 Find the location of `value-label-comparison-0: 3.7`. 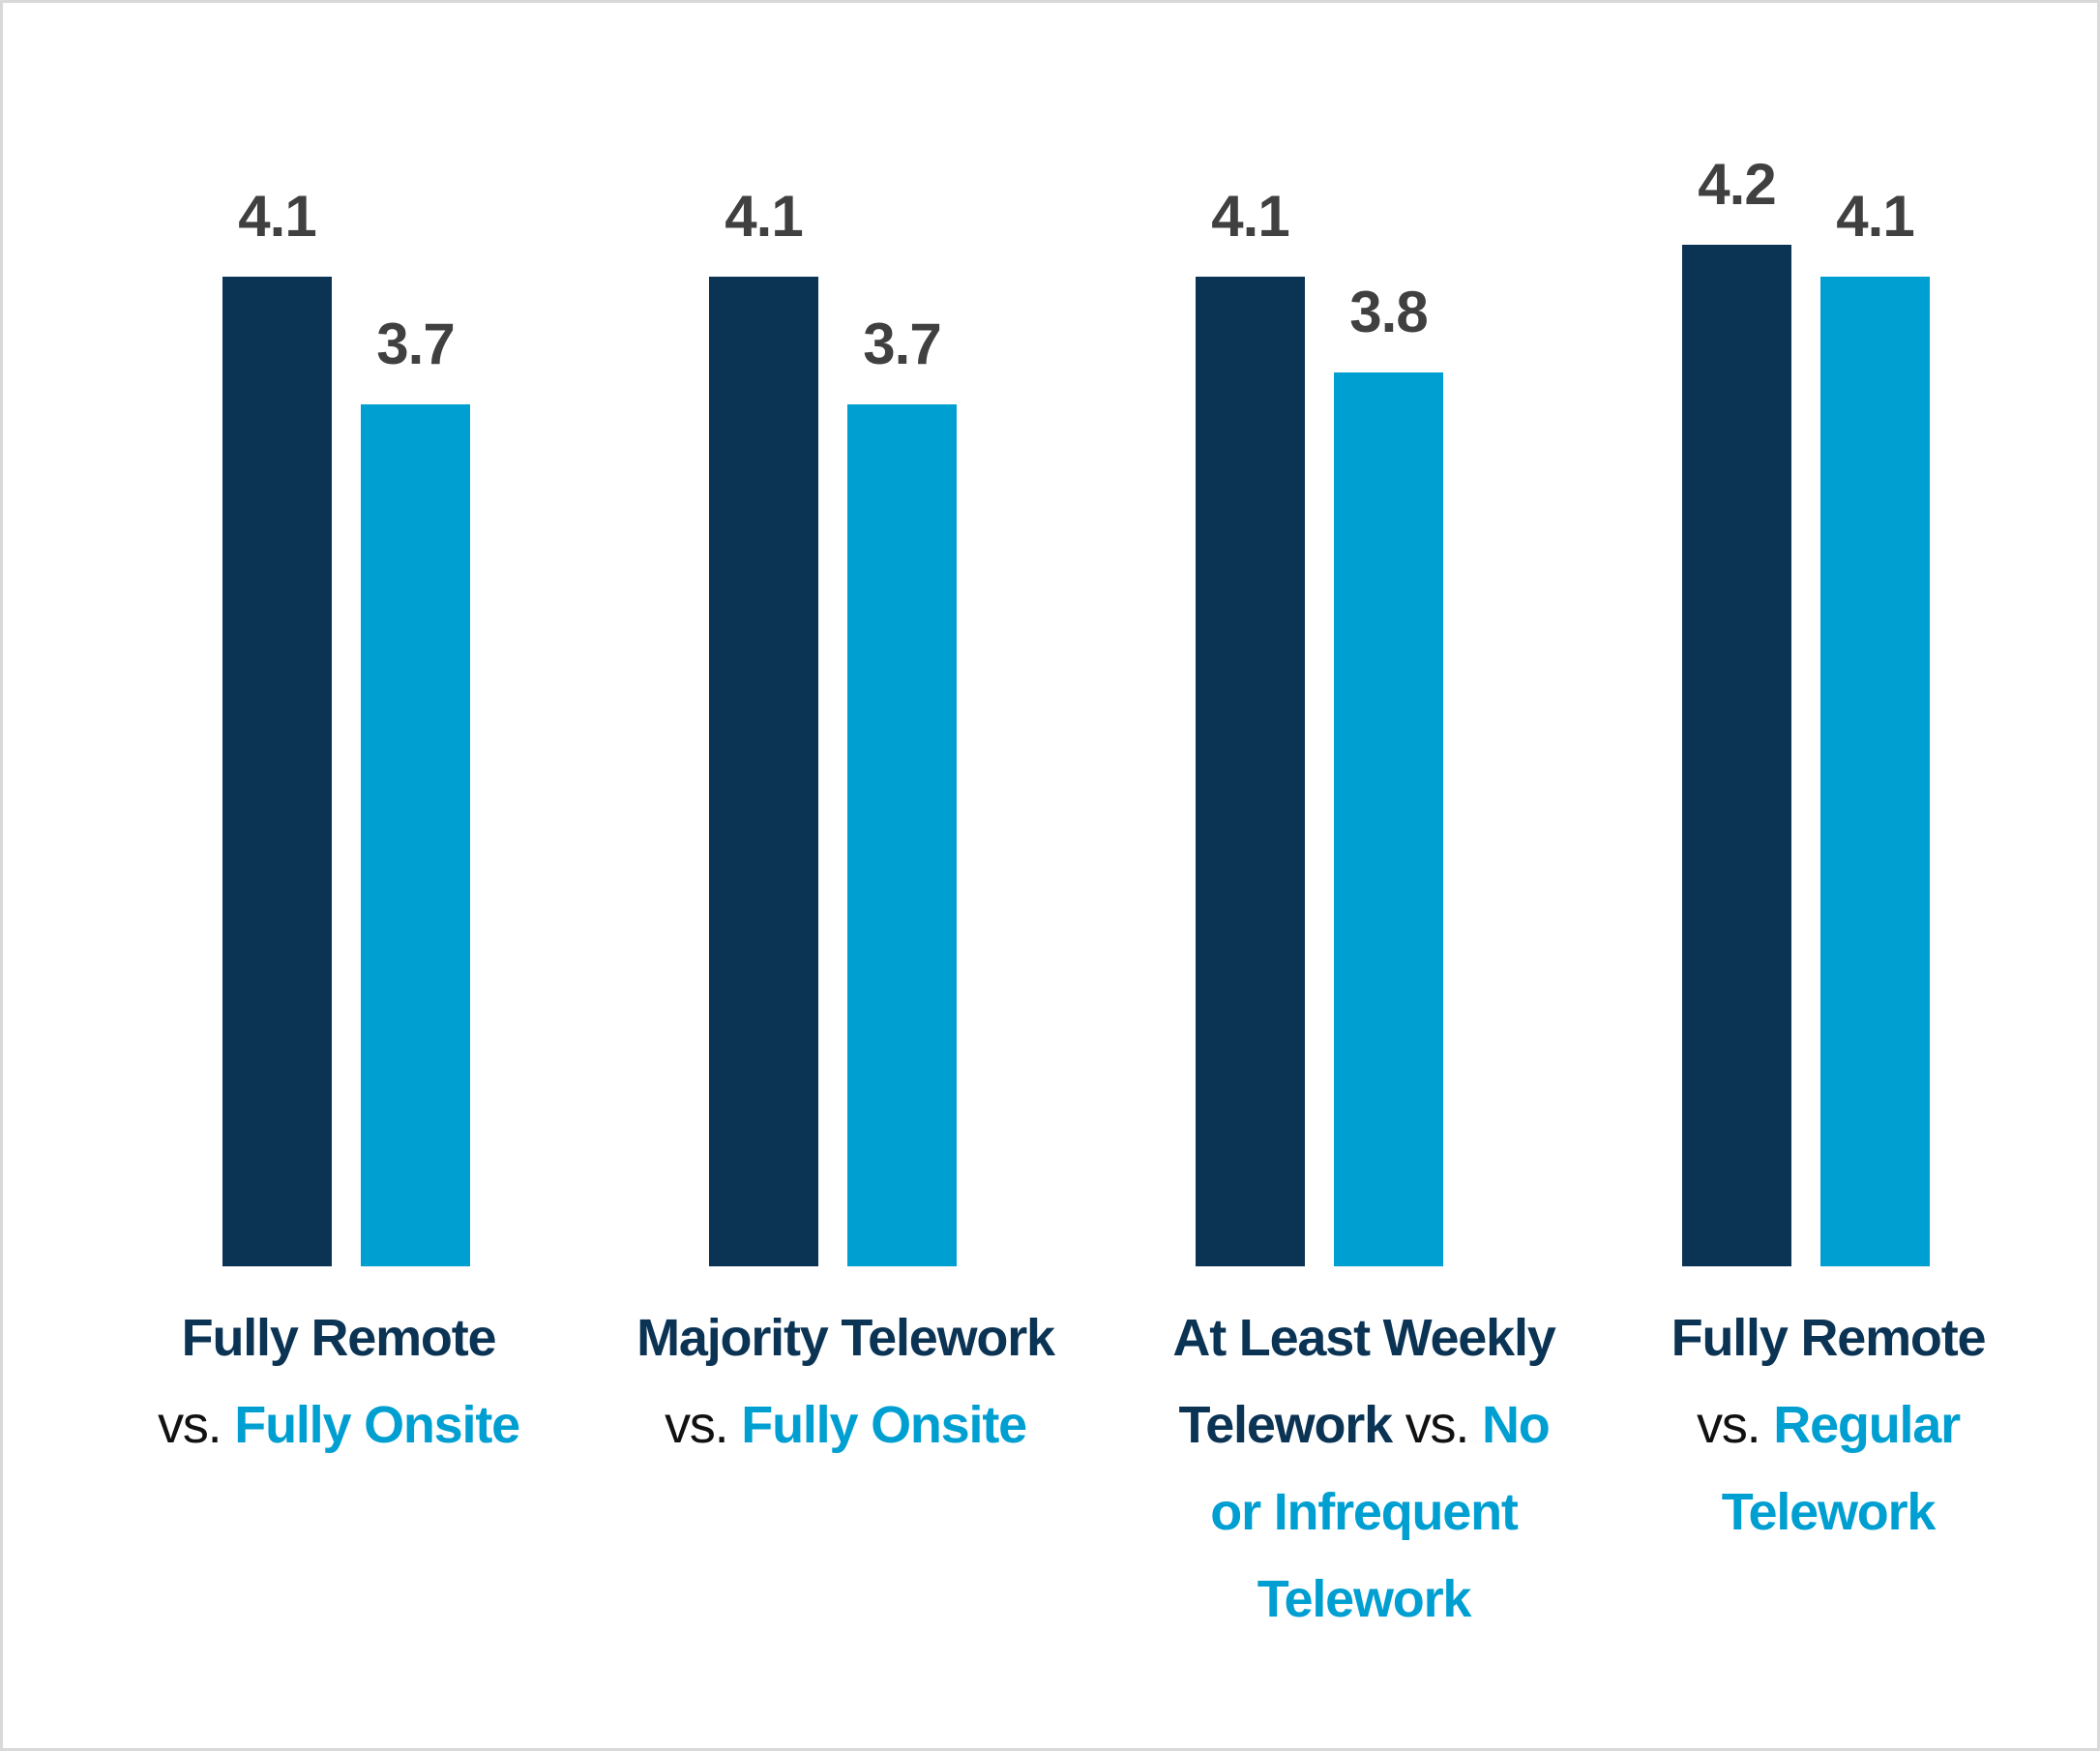

value-label-comparison-0: 3.7 is located at coordinates (415, 344).